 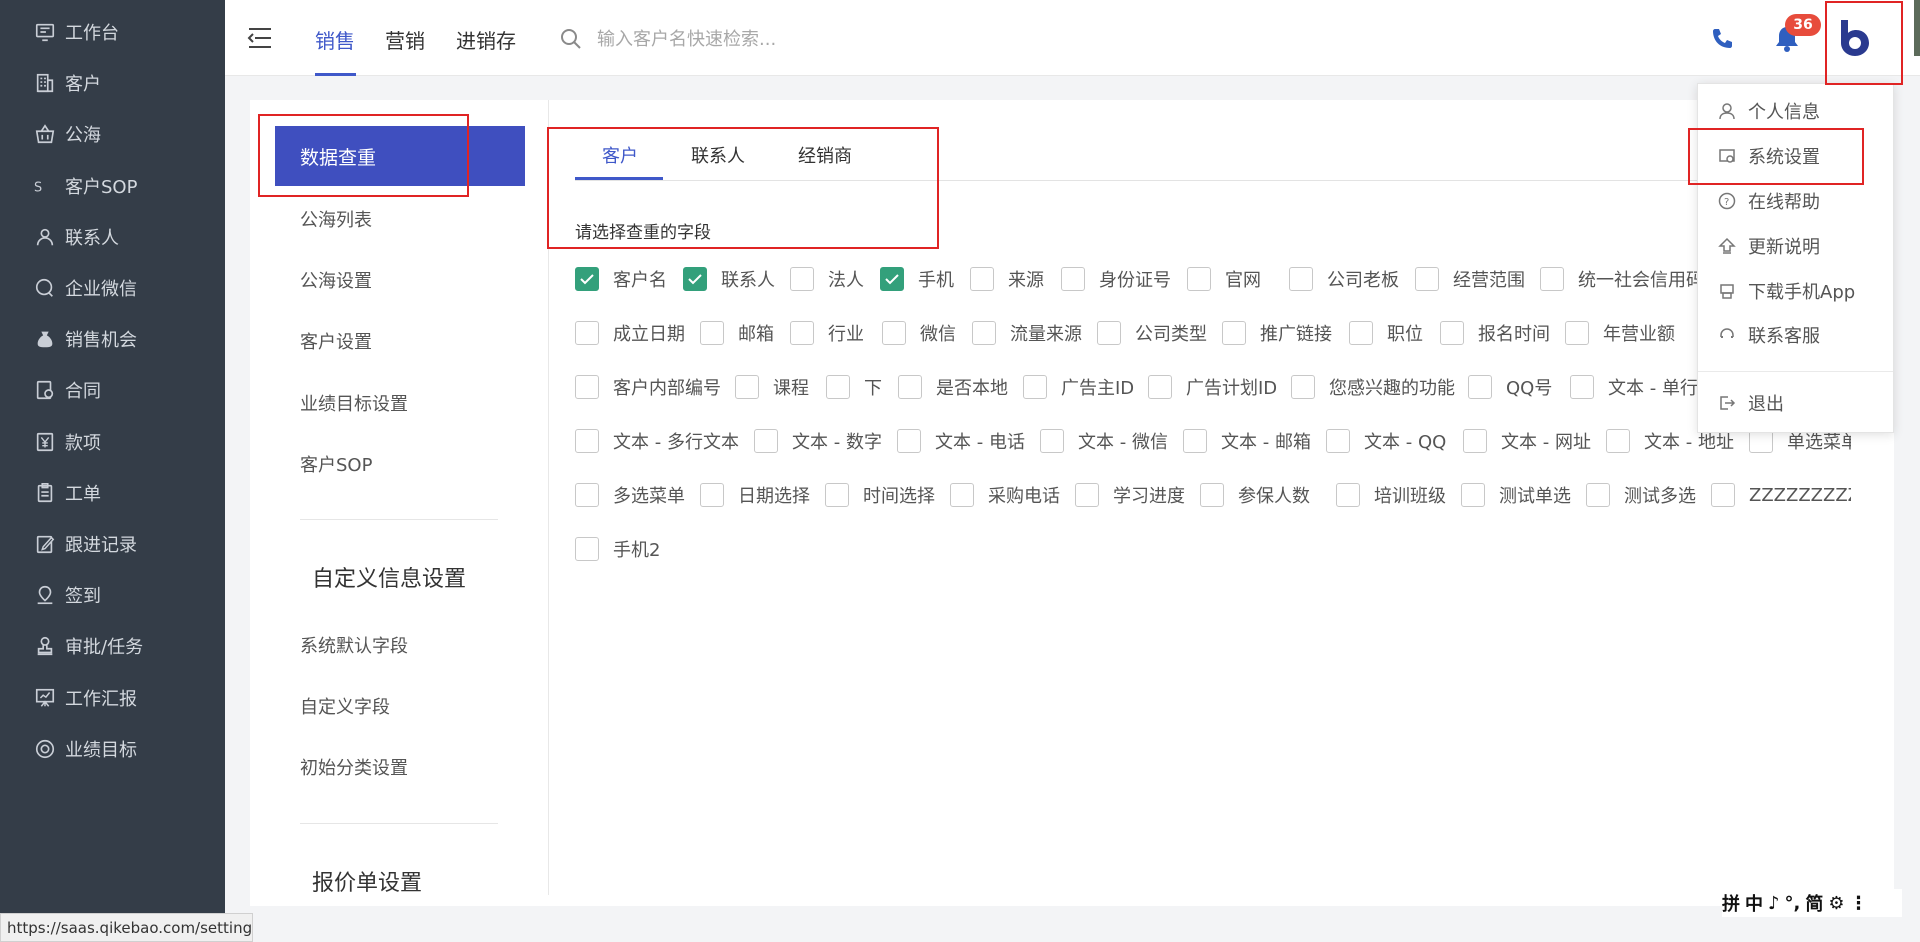 I want to click on field-checkbox: 文本 - 电话, so click(x=961, y=441).